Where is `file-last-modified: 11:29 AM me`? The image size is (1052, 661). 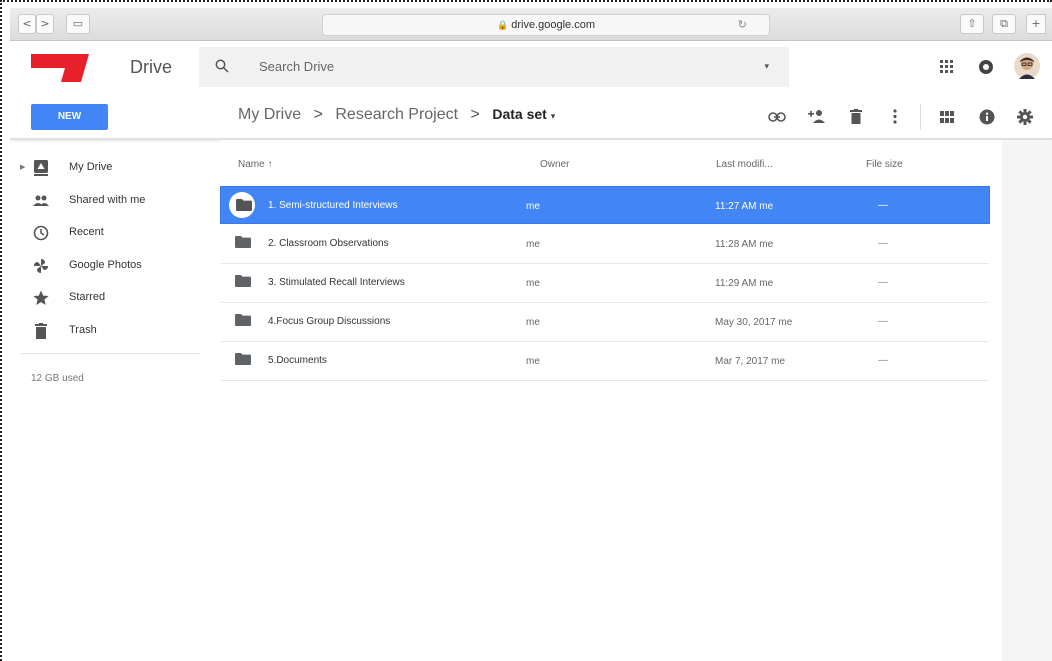
file-last-modified: 11:29 AM me is located at coordinates (744, 283).